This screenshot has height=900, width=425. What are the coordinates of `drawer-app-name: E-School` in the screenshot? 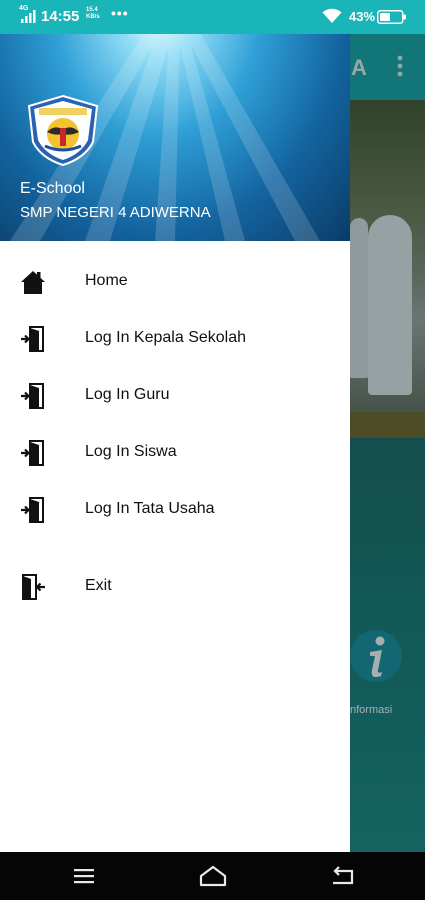 It's located at (52, 188).